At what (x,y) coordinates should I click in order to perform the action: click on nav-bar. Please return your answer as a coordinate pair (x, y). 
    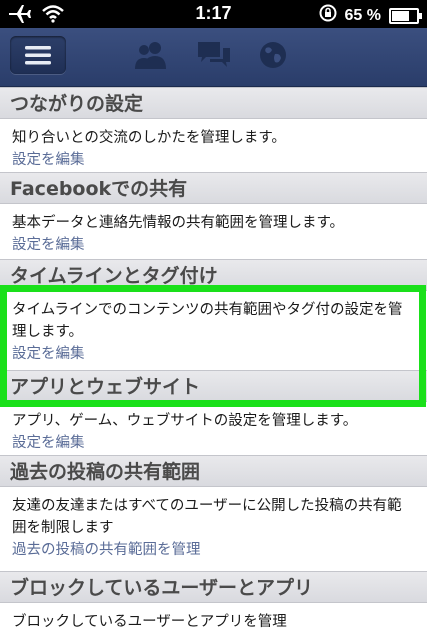
    Looking at the image, I should click on (213, 57).